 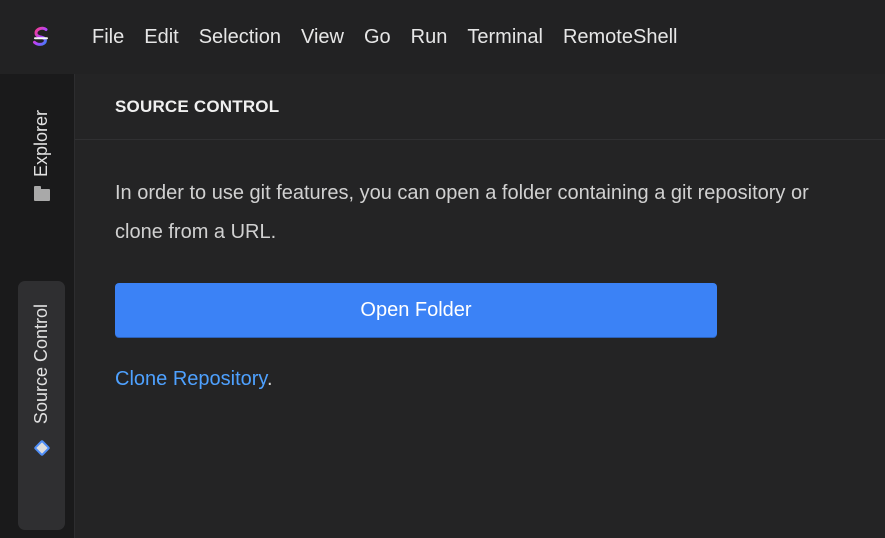 I want to click on menu-edit: Edit, so click(x=161, y=37).